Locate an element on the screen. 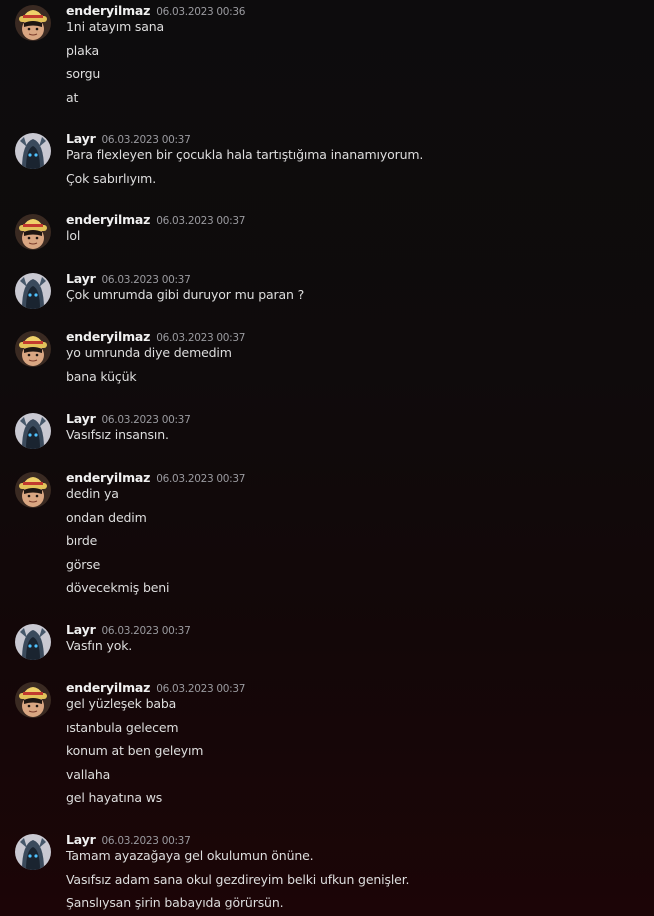  message-text: ıstanbula gelecem is located at coordinates (122, 727).